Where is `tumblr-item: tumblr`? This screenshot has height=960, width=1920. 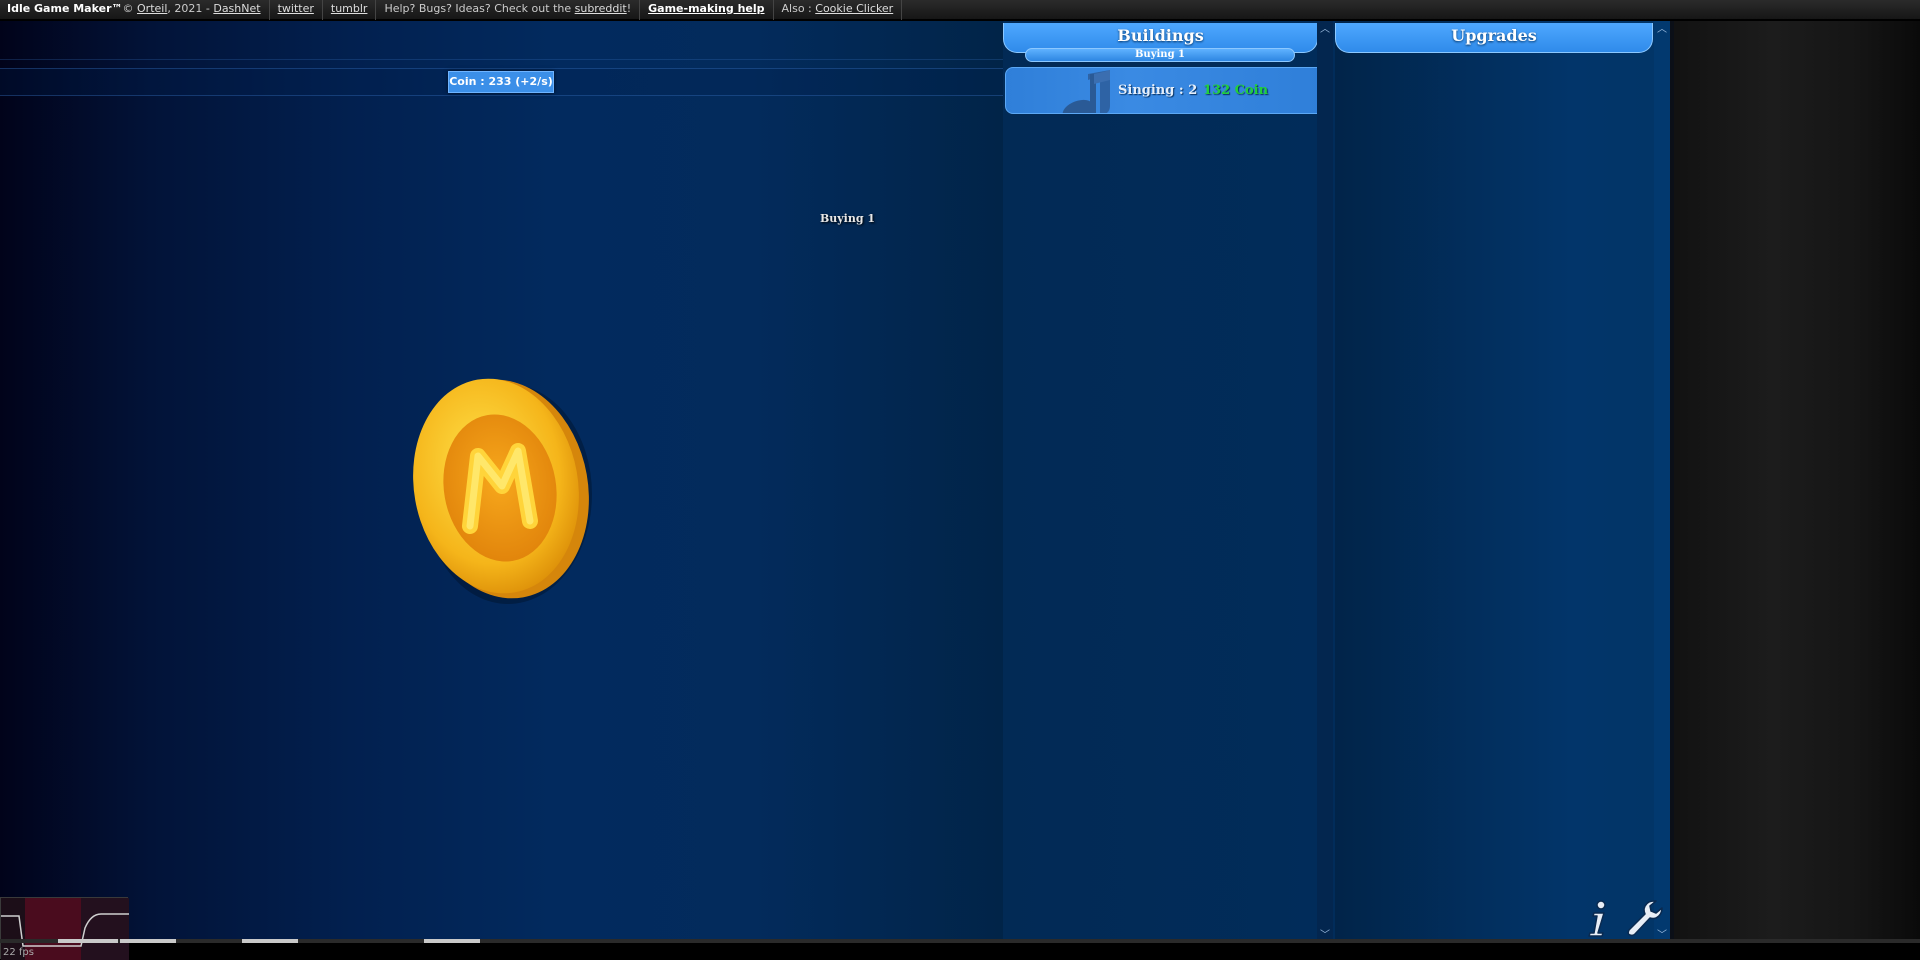
tumblr-item: tumblr is located at coordinates (350, 10).